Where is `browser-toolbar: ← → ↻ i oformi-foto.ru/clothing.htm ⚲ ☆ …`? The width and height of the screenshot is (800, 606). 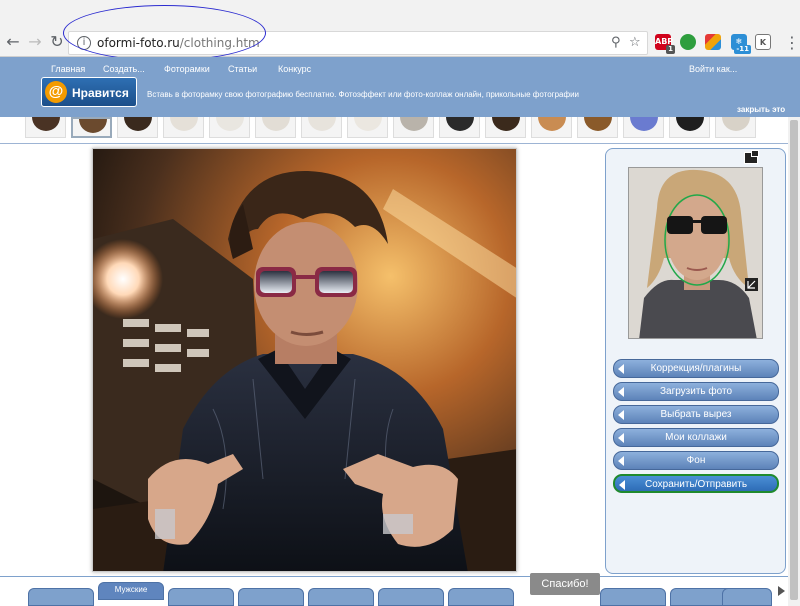 browser-toolbar: ← → ↻ i oformi-foto.ru/clothing.htm ⚲ ☆ … is located at coordinates (400, 28).